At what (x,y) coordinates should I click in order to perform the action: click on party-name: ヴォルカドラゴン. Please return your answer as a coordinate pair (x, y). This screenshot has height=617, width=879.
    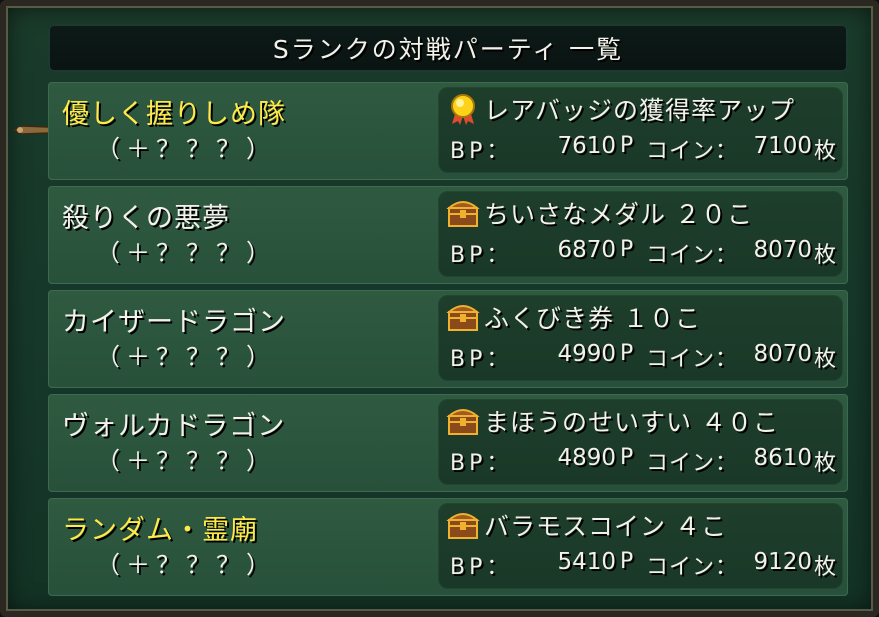
    Looking at the image, I should click on (174, 426).